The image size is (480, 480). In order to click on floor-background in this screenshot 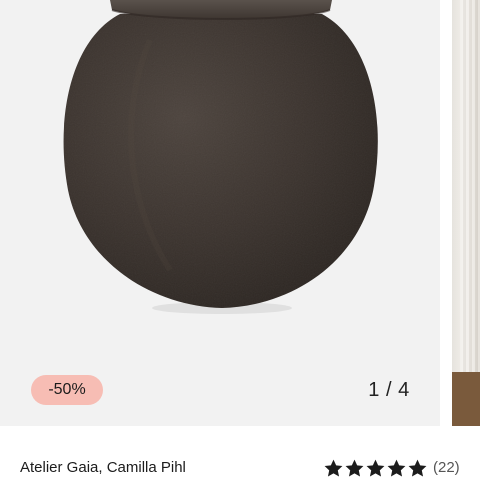, I will do `click(466, 399)`.